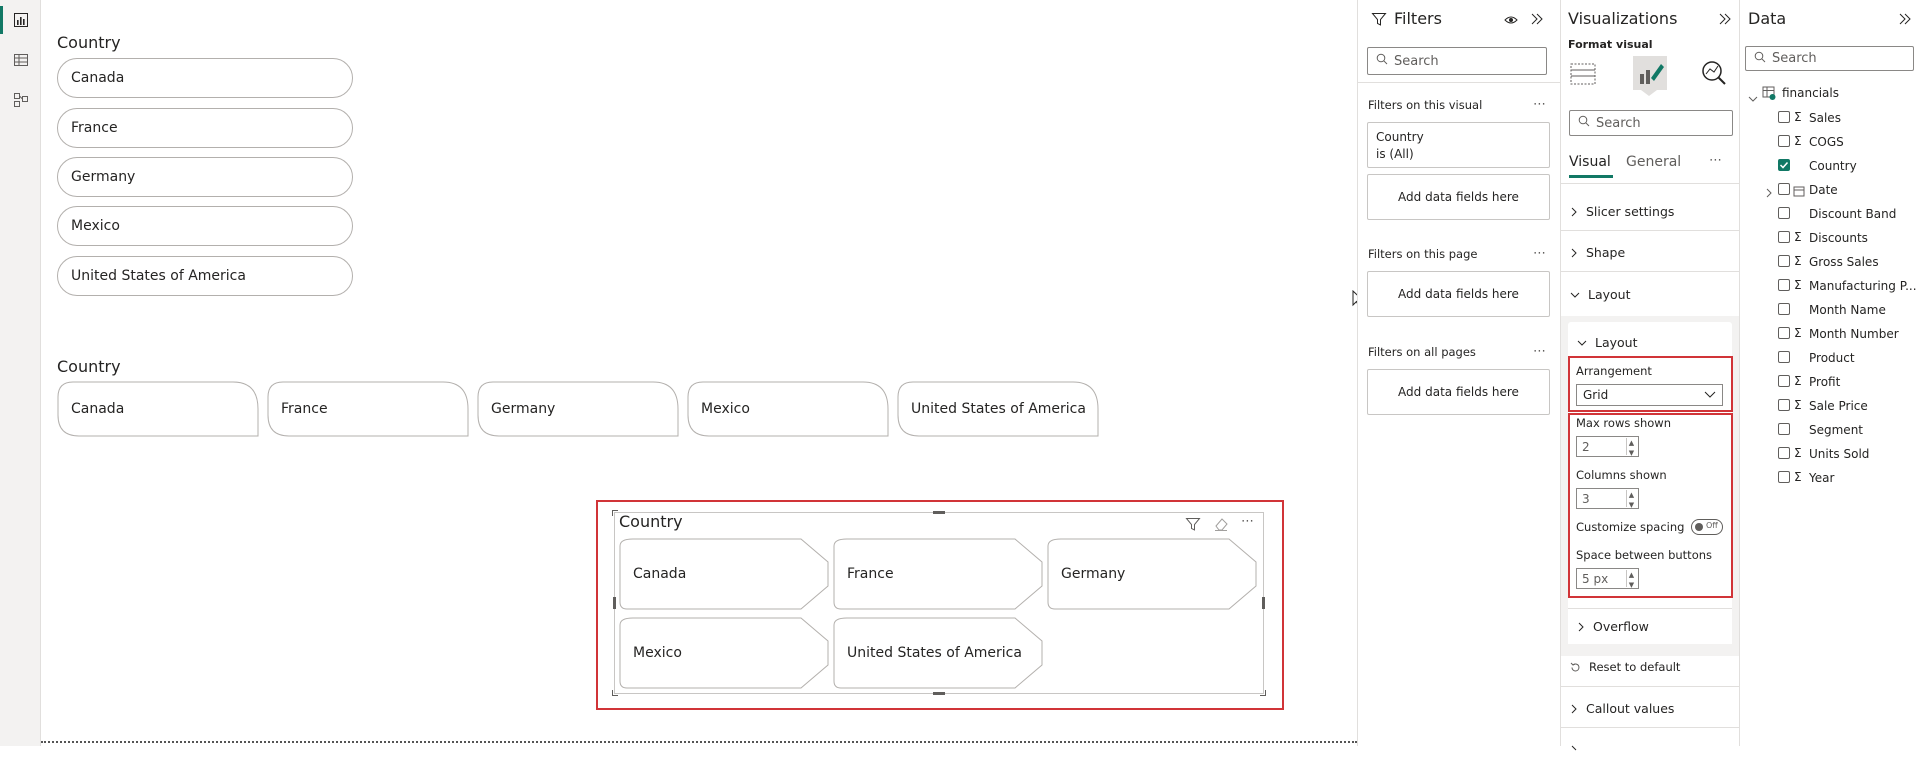 The width and height of the screenshot is (1919, 757). What do you see at coordinates (1829, 58) in the screenshot?
I see `data-search-input: Search` at bounding box center [1829, 58].